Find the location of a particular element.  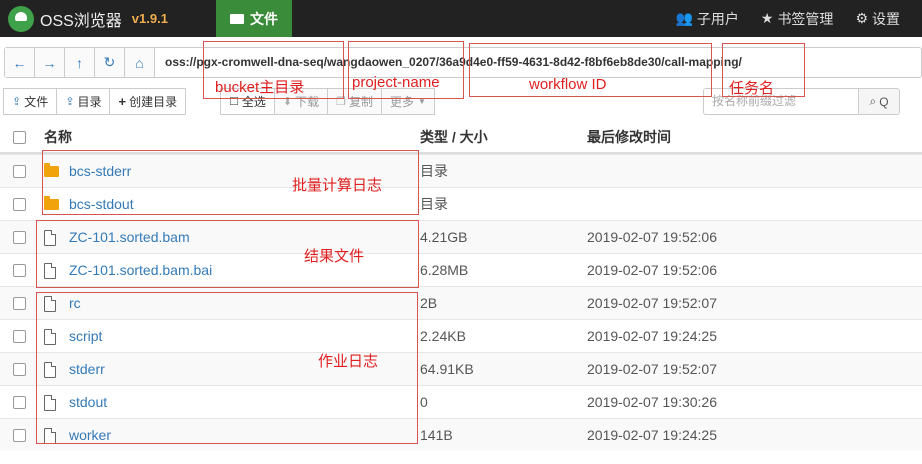

nav-bookmarks: ★ 书签管理 is located at coordinates (797, 19).